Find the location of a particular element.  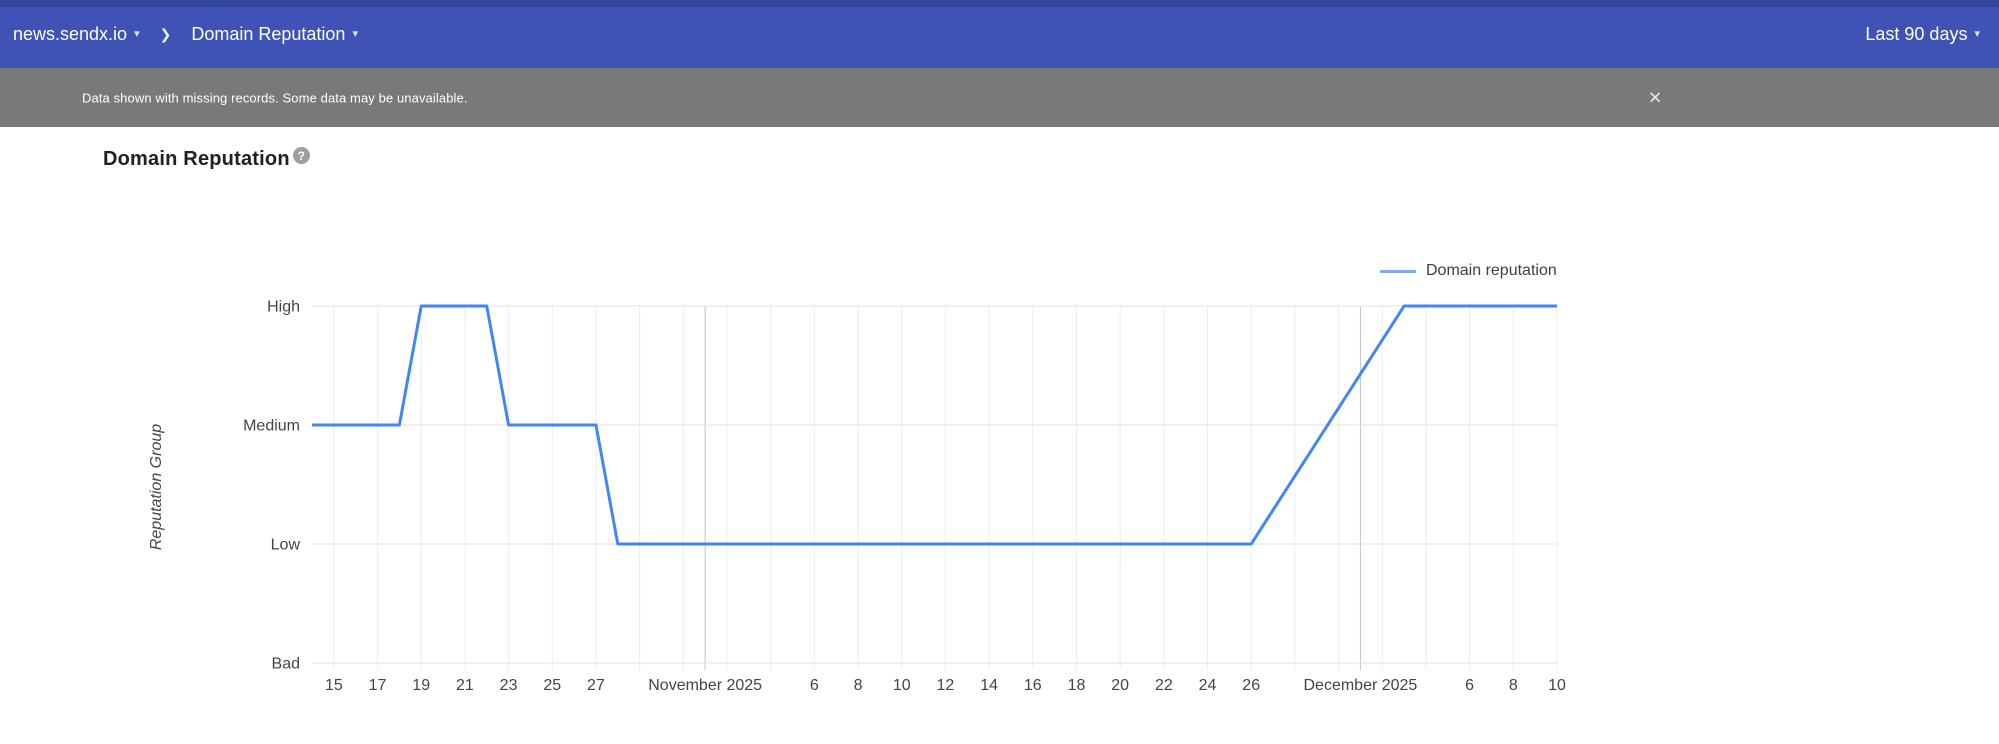

x-axis-tick-label: 18 is located at coordinates (1077, 685).